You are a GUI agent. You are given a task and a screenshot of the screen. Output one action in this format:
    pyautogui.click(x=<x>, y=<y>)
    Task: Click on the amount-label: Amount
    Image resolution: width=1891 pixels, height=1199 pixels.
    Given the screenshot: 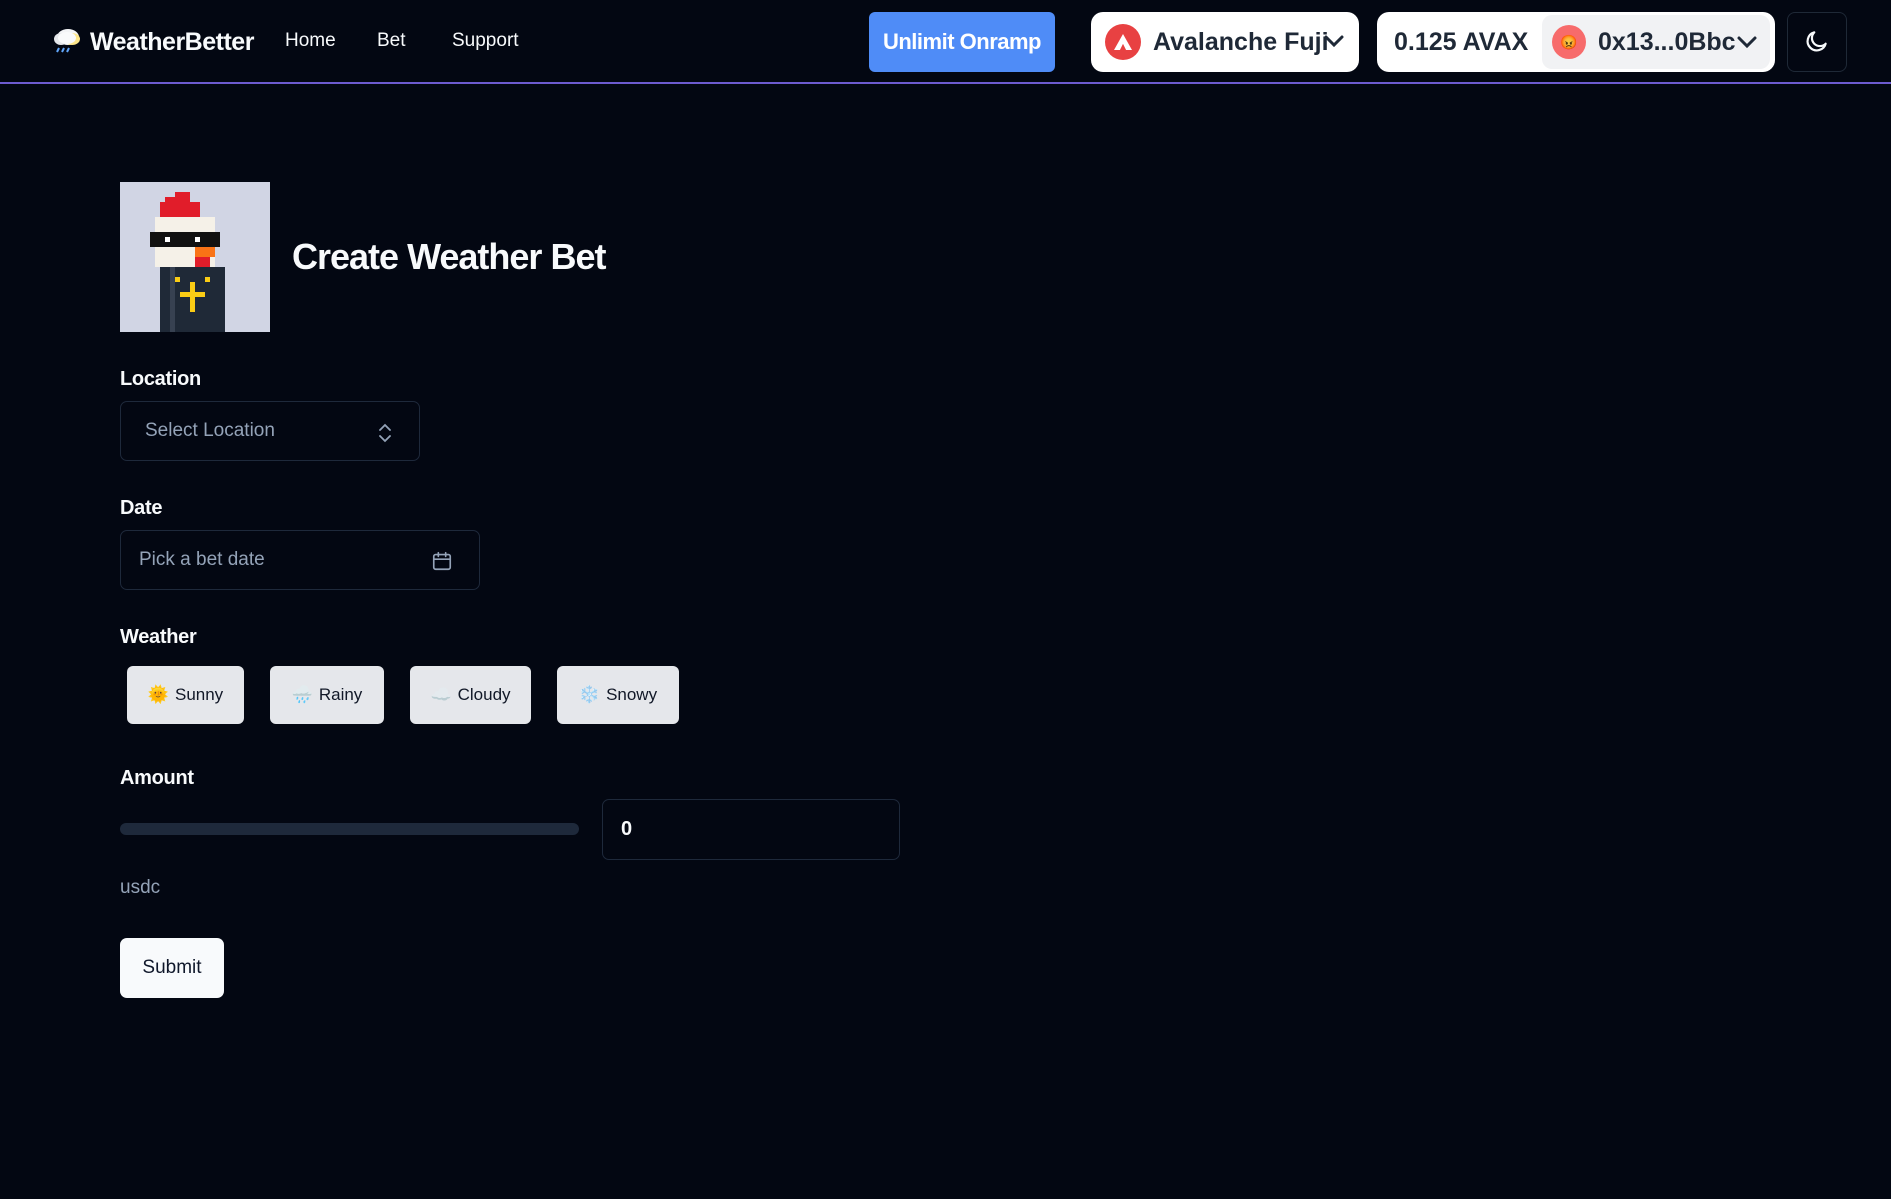 What is the action you would take?
    pyautogui.click(x=157, y=778)
    